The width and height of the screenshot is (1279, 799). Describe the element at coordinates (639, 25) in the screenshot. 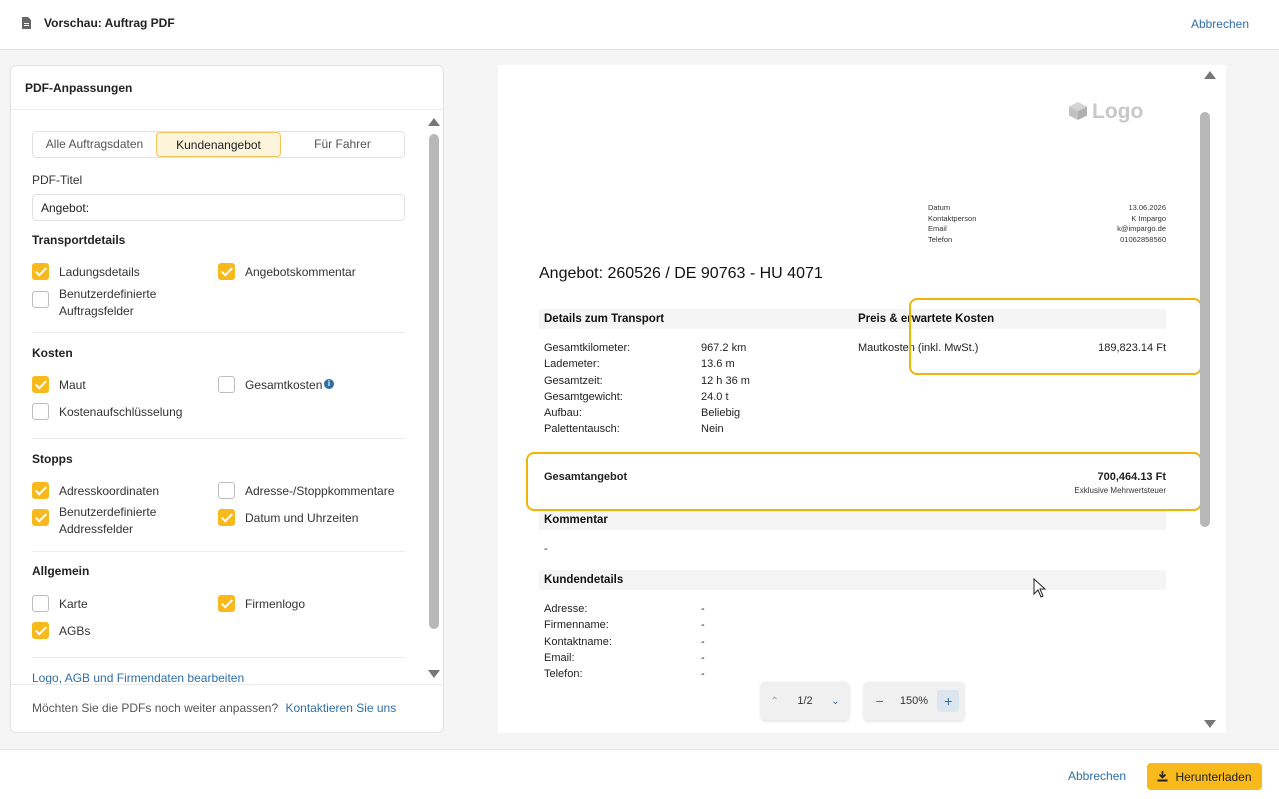

I see `top-bar: Vorschau: Auftrag PDF Abbrechen` at that location.